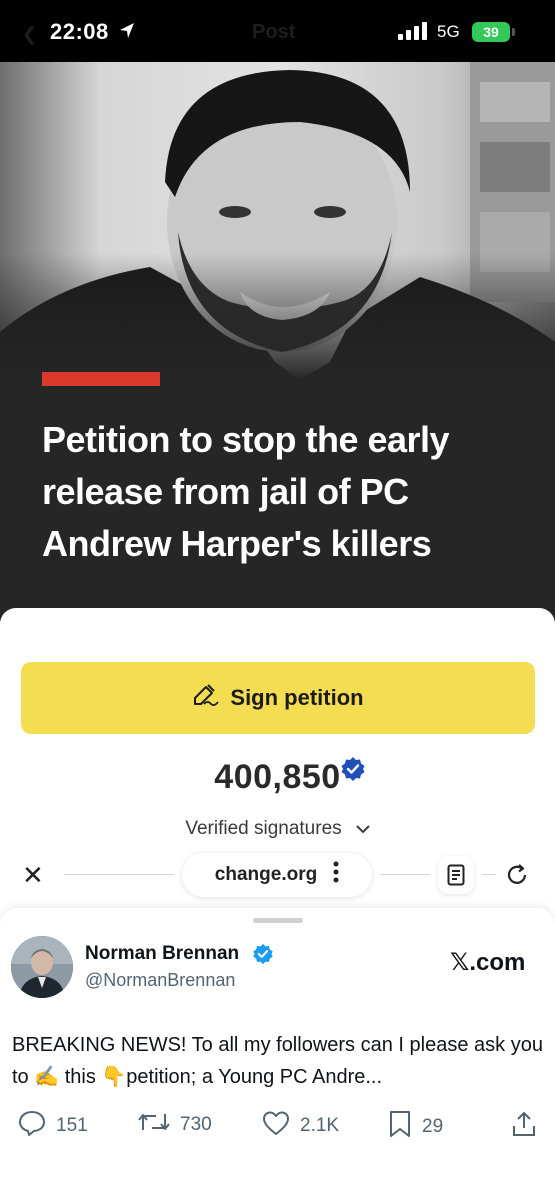 The width and height of the screenshot is (555, 1200). Describe the element at coordinates (433, 1126) in the screenshot. I see `bookmark-count: 29` at that location.